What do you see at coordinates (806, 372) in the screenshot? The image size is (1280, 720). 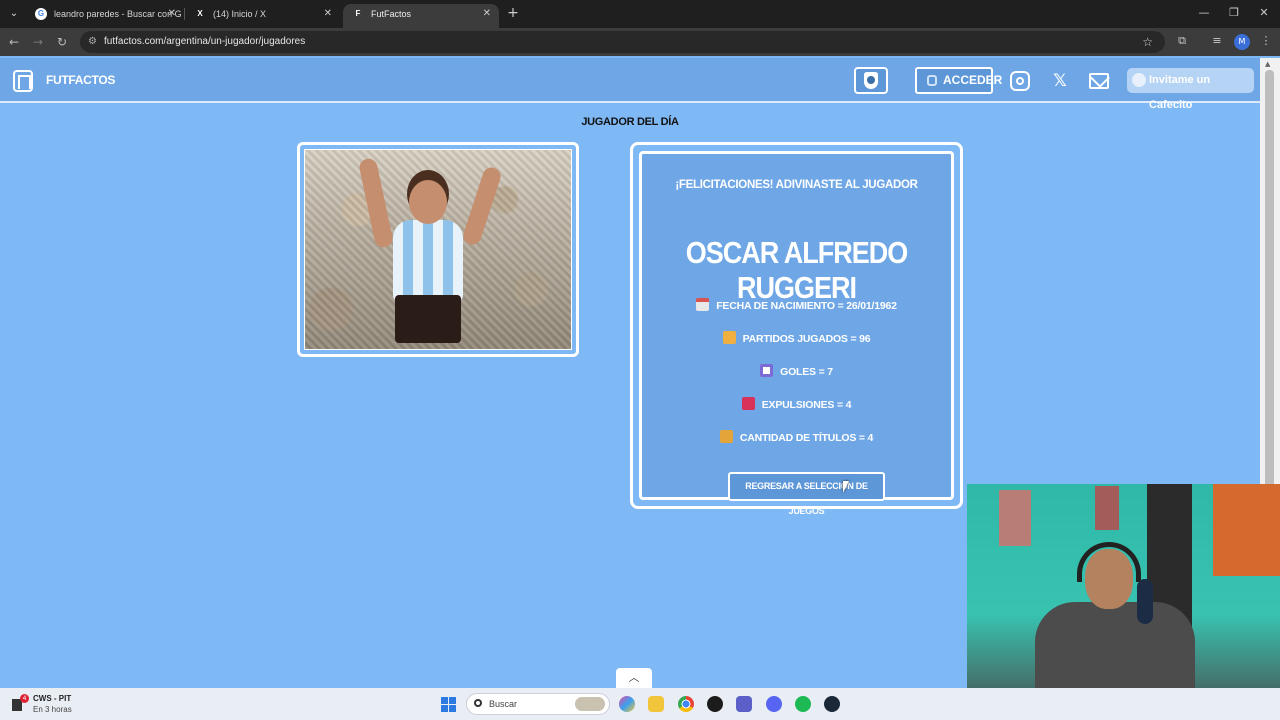 I see `stat-text: GOLES = 7` at bounding box center [806, 372].